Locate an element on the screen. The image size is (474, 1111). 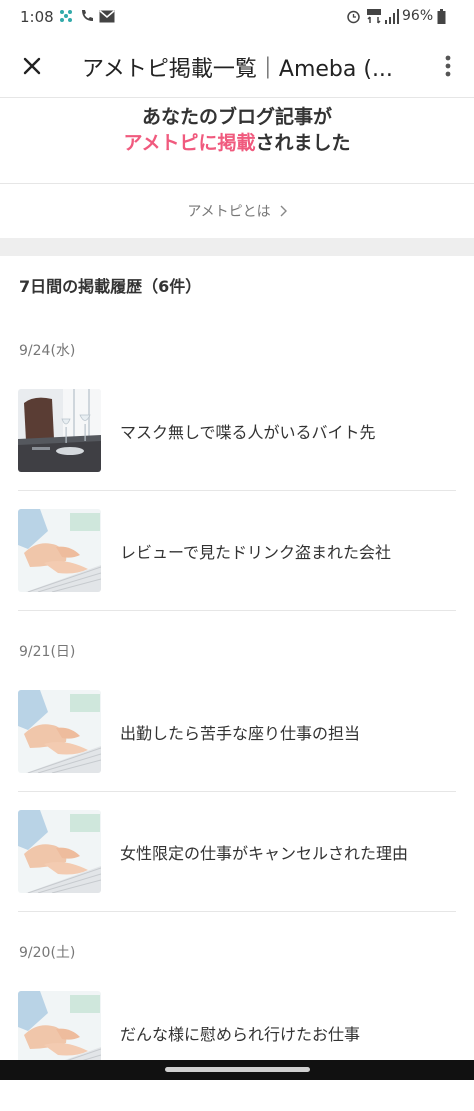
date-label: 9/21(日) is located at coordinates (47, 652).